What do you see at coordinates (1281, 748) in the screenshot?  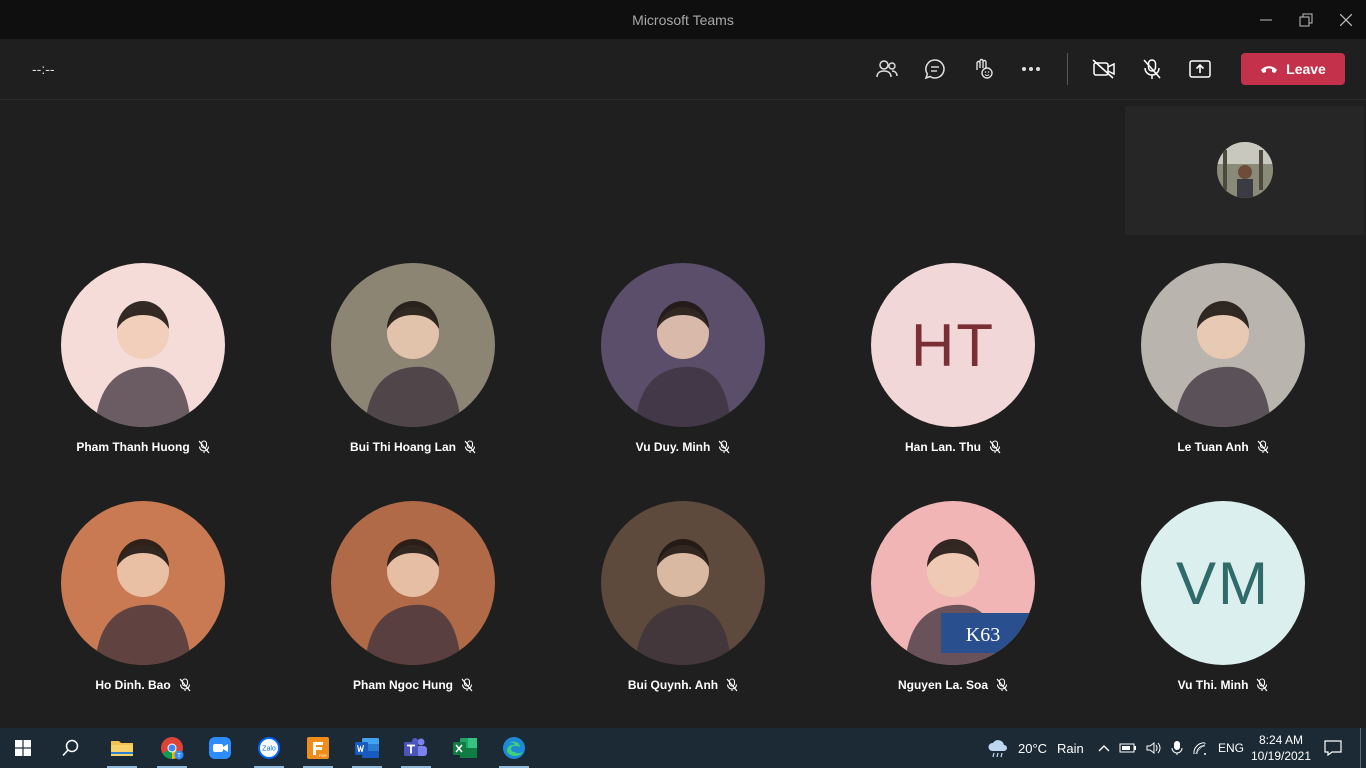 I see `clock: 8:24 AM 10/19/2021` at bounding box center [1281, 748].